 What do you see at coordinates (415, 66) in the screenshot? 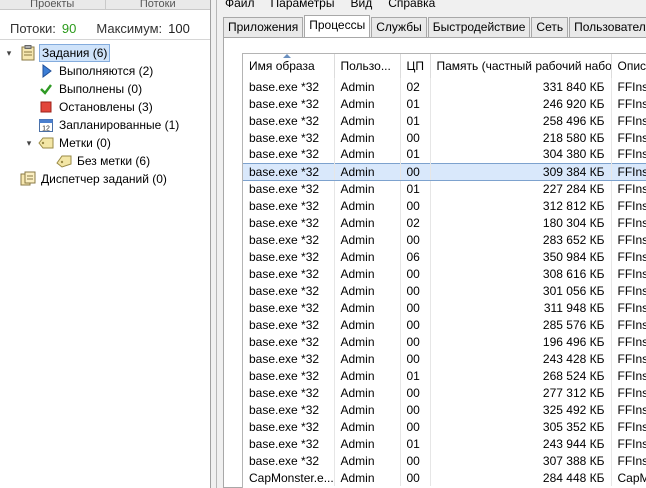
I see `column-header-cpu: ЦП` at bounding box center [415, 66].